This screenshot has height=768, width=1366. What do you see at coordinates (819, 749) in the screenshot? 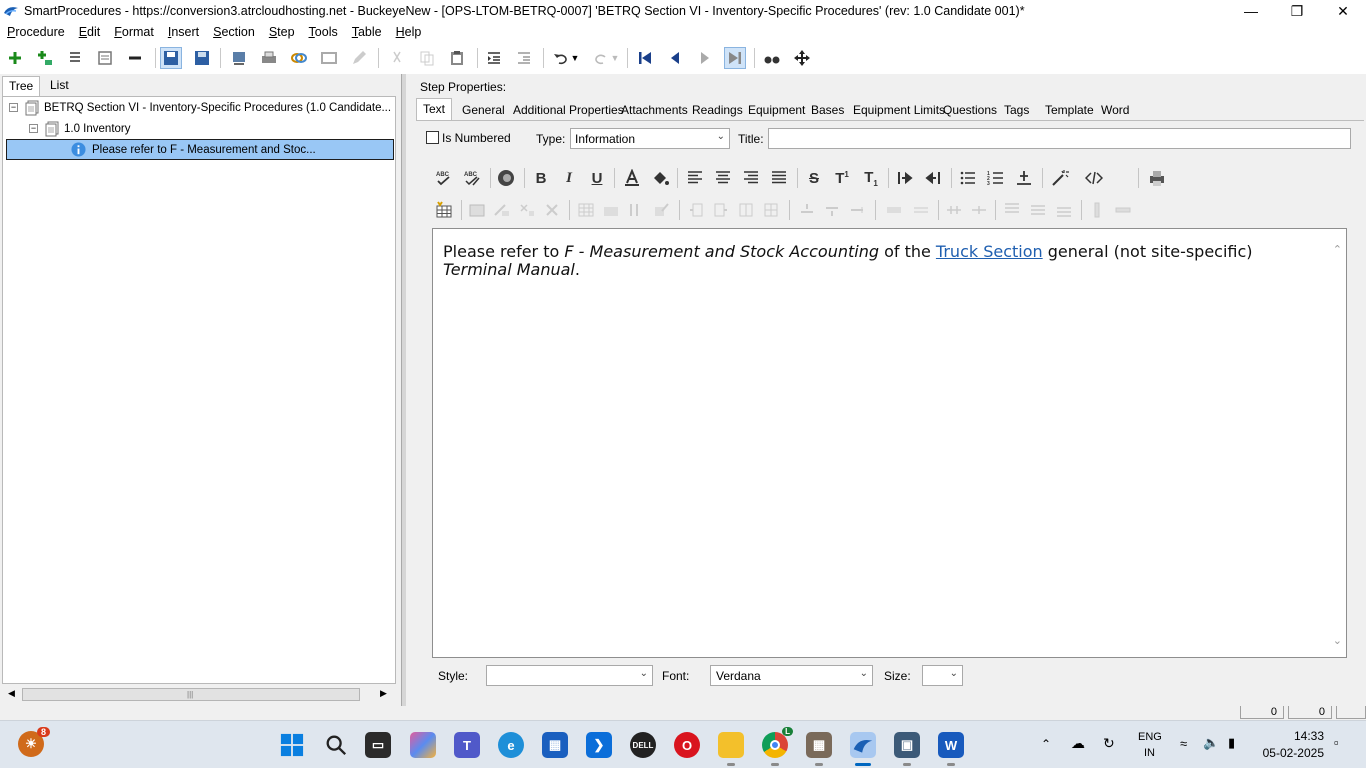
I see `app-button-1: ▦` at bounding box center [819, 749].